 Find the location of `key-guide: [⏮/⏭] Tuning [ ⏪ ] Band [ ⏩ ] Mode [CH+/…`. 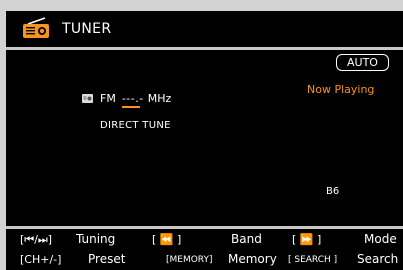

key-guide: [⏮/⏭] Tuning [ ⏪ ] Band [ ⏩ ] Mode [CH+/… is located at coordinates (204, 249).